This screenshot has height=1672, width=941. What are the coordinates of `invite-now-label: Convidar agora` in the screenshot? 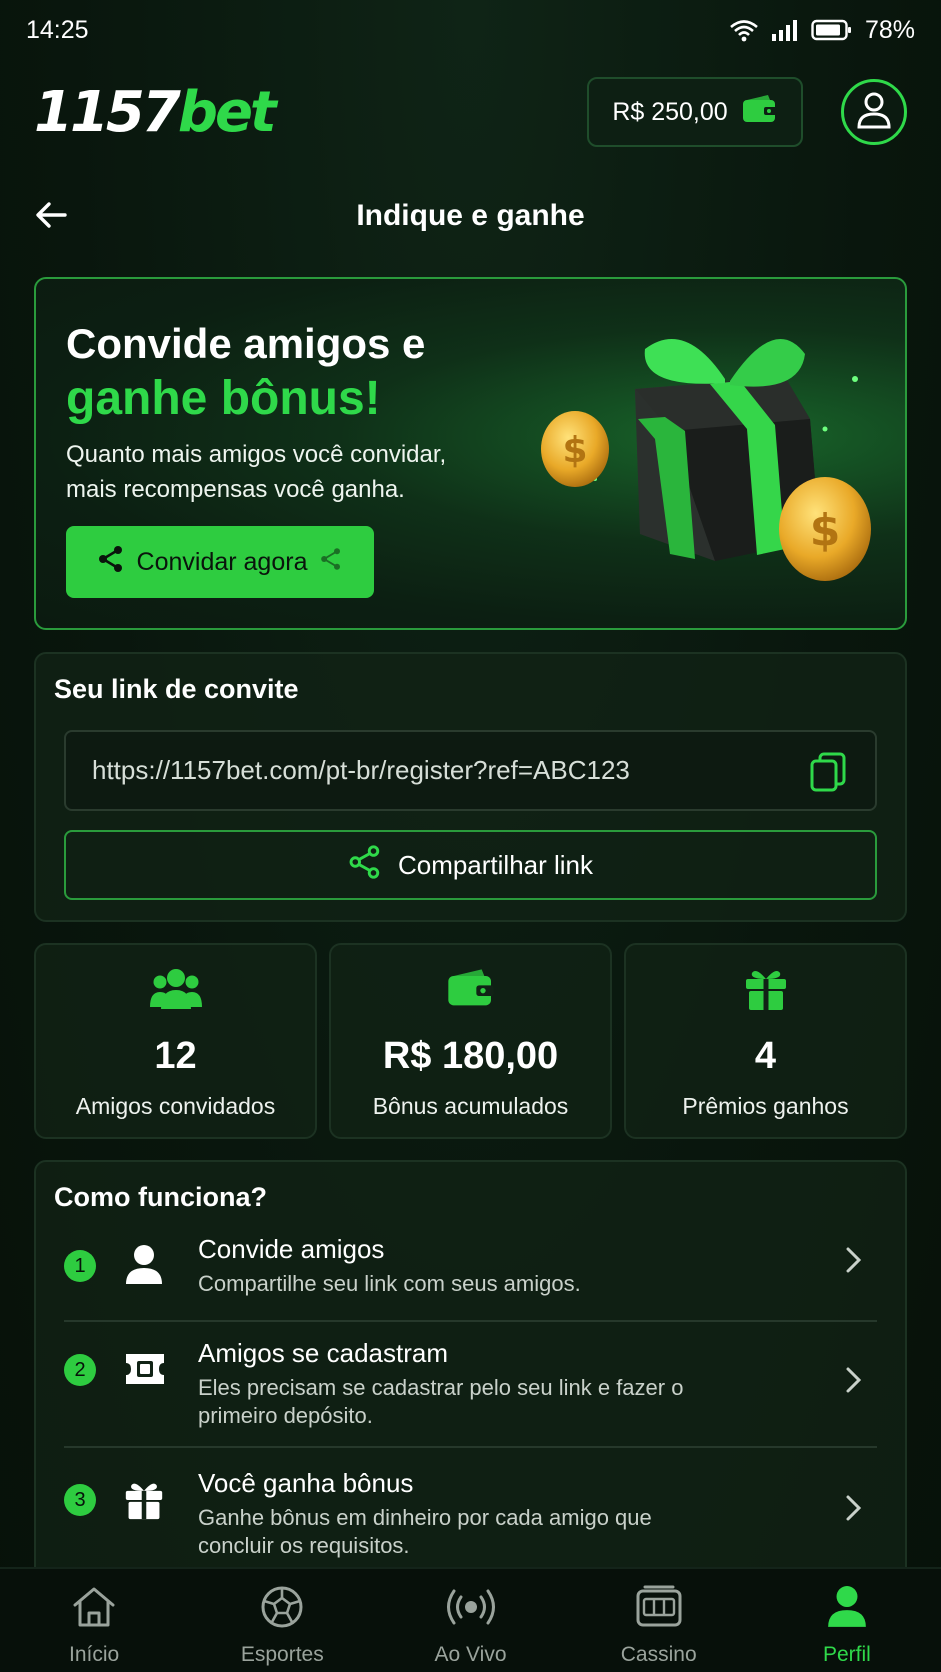 It's located at (222, 561).